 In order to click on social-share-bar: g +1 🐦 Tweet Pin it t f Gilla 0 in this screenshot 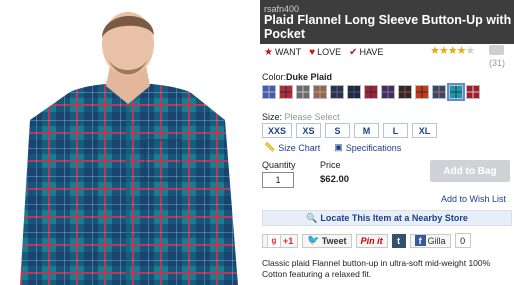, I will do `click(366, 240)`.